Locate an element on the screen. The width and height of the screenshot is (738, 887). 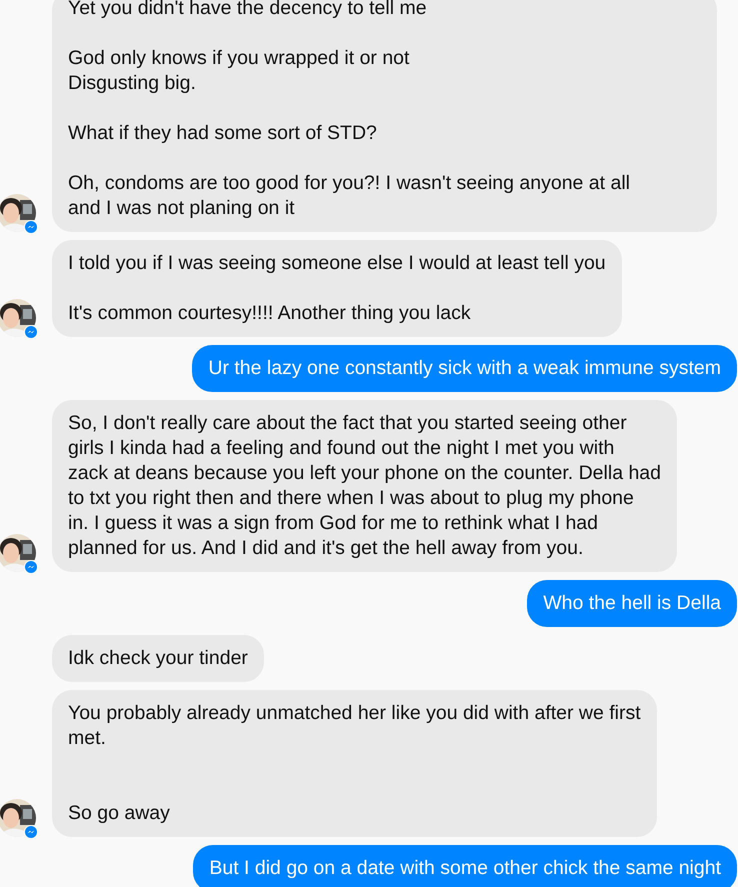
message-bubble: You probably already unmatched her like you did with after we first met. So go away is located at coordinates (354, 763).